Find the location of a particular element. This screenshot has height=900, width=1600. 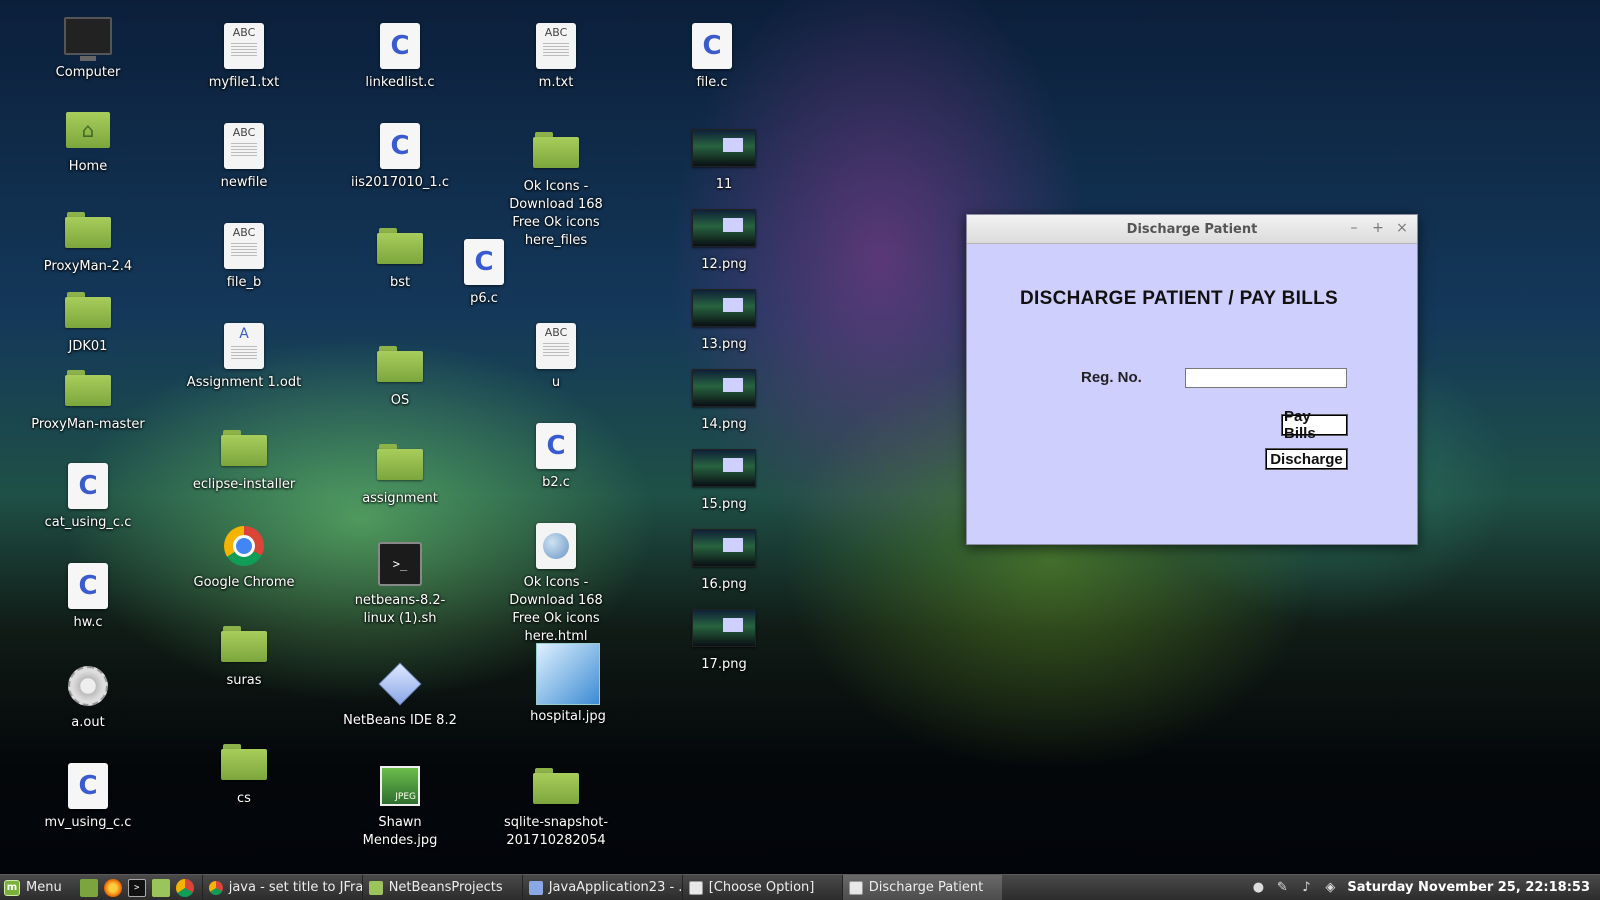

desktop-icon-shawn-mendes-jpg: JPEG Shawn Mendes.jpg is located at coordinates (400, 806).